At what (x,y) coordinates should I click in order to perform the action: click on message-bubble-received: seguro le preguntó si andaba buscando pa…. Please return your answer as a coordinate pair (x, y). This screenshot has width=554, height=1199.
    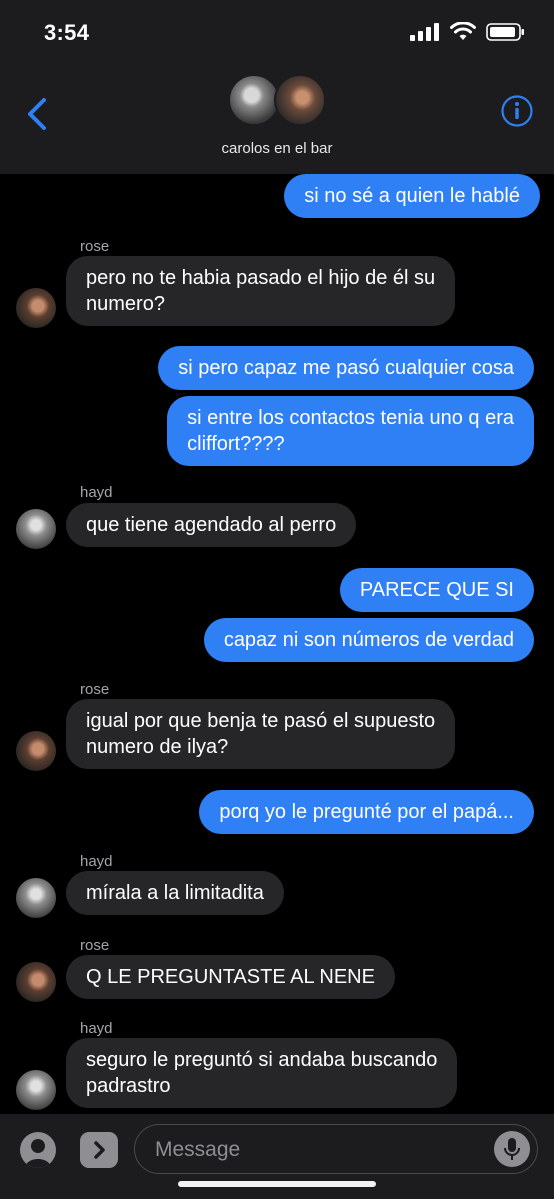
    Looking at the image, I should click on (262, 1073).